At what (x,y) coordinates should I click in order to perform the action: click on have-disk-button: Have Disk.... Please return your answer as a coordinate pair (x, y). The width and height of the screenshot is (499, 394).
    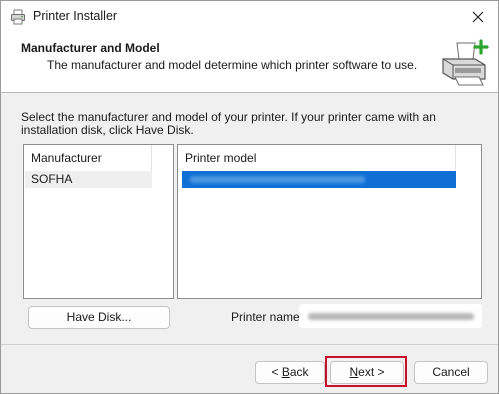
    Looking at the image, I should click on (99, 317).